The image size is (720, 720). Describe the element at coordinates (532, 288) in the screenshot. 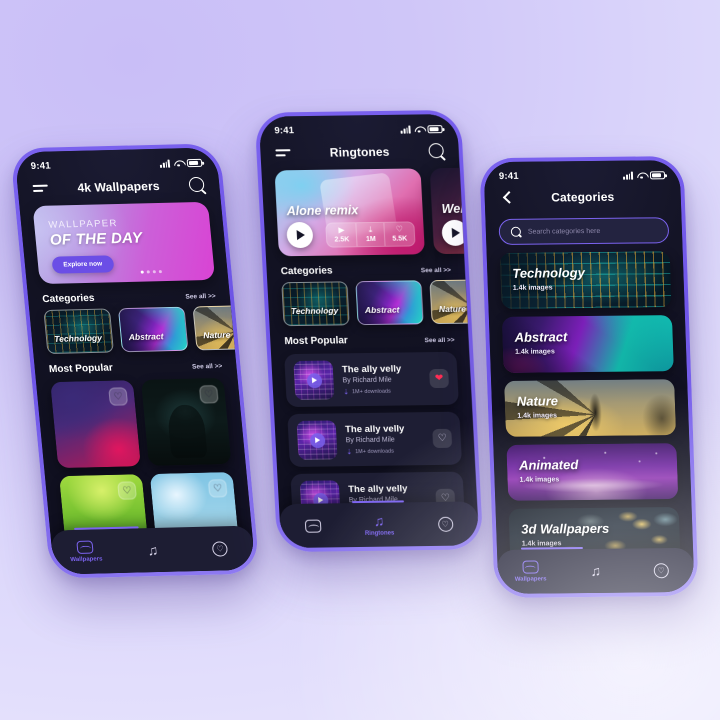

I see `category-banner-count: 1.4k images` at that location.